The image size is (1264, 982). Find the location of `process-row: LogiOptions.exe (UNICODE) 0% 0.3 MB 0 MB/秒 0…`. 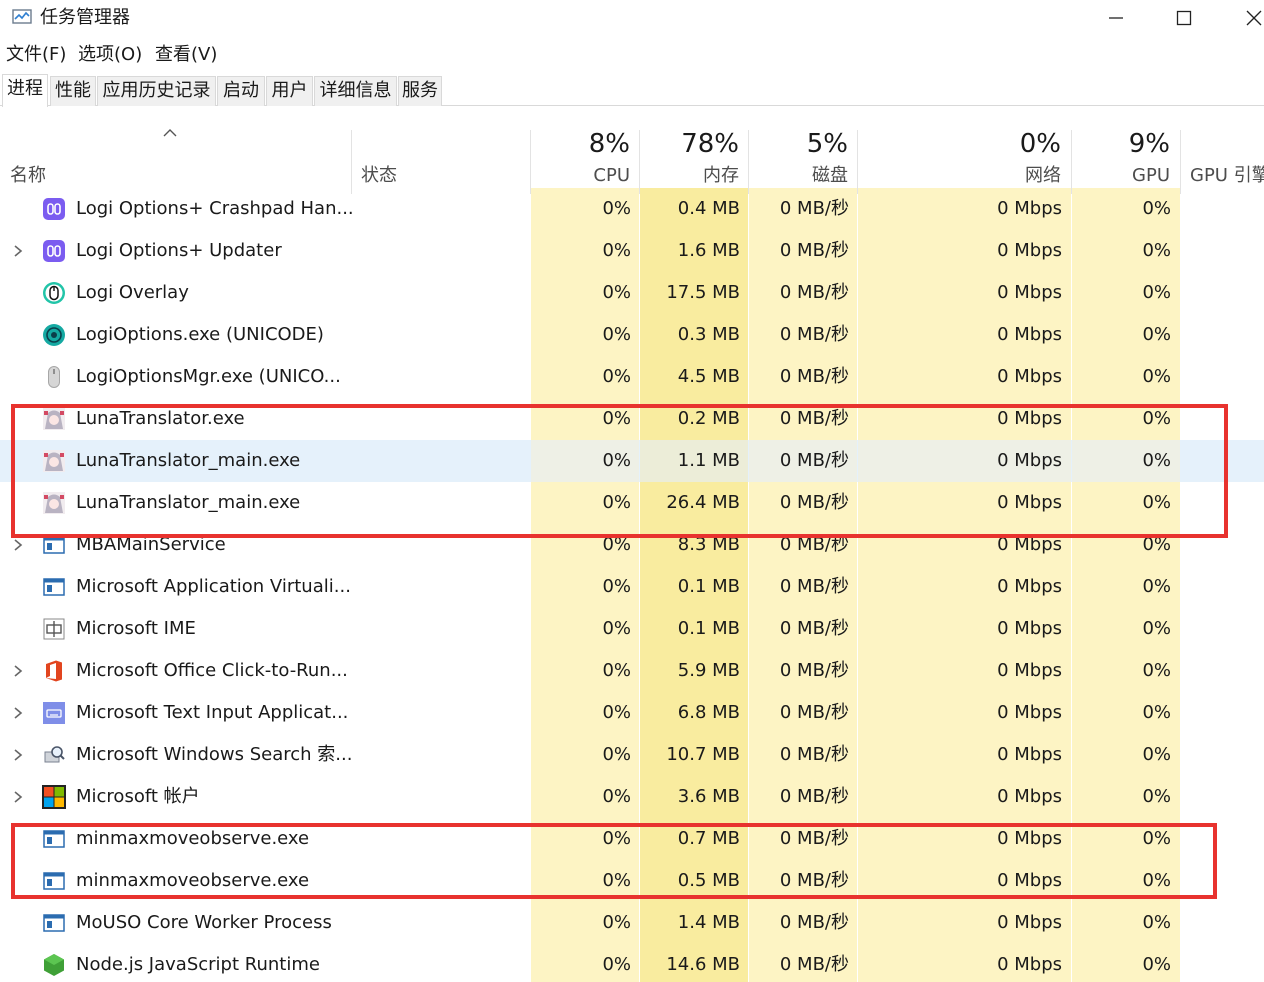

process-row: LogiOptions.exe (UNICODE) 0% 0.3 MB 0 MB/秒 0… is located at coordinates (632, 335).